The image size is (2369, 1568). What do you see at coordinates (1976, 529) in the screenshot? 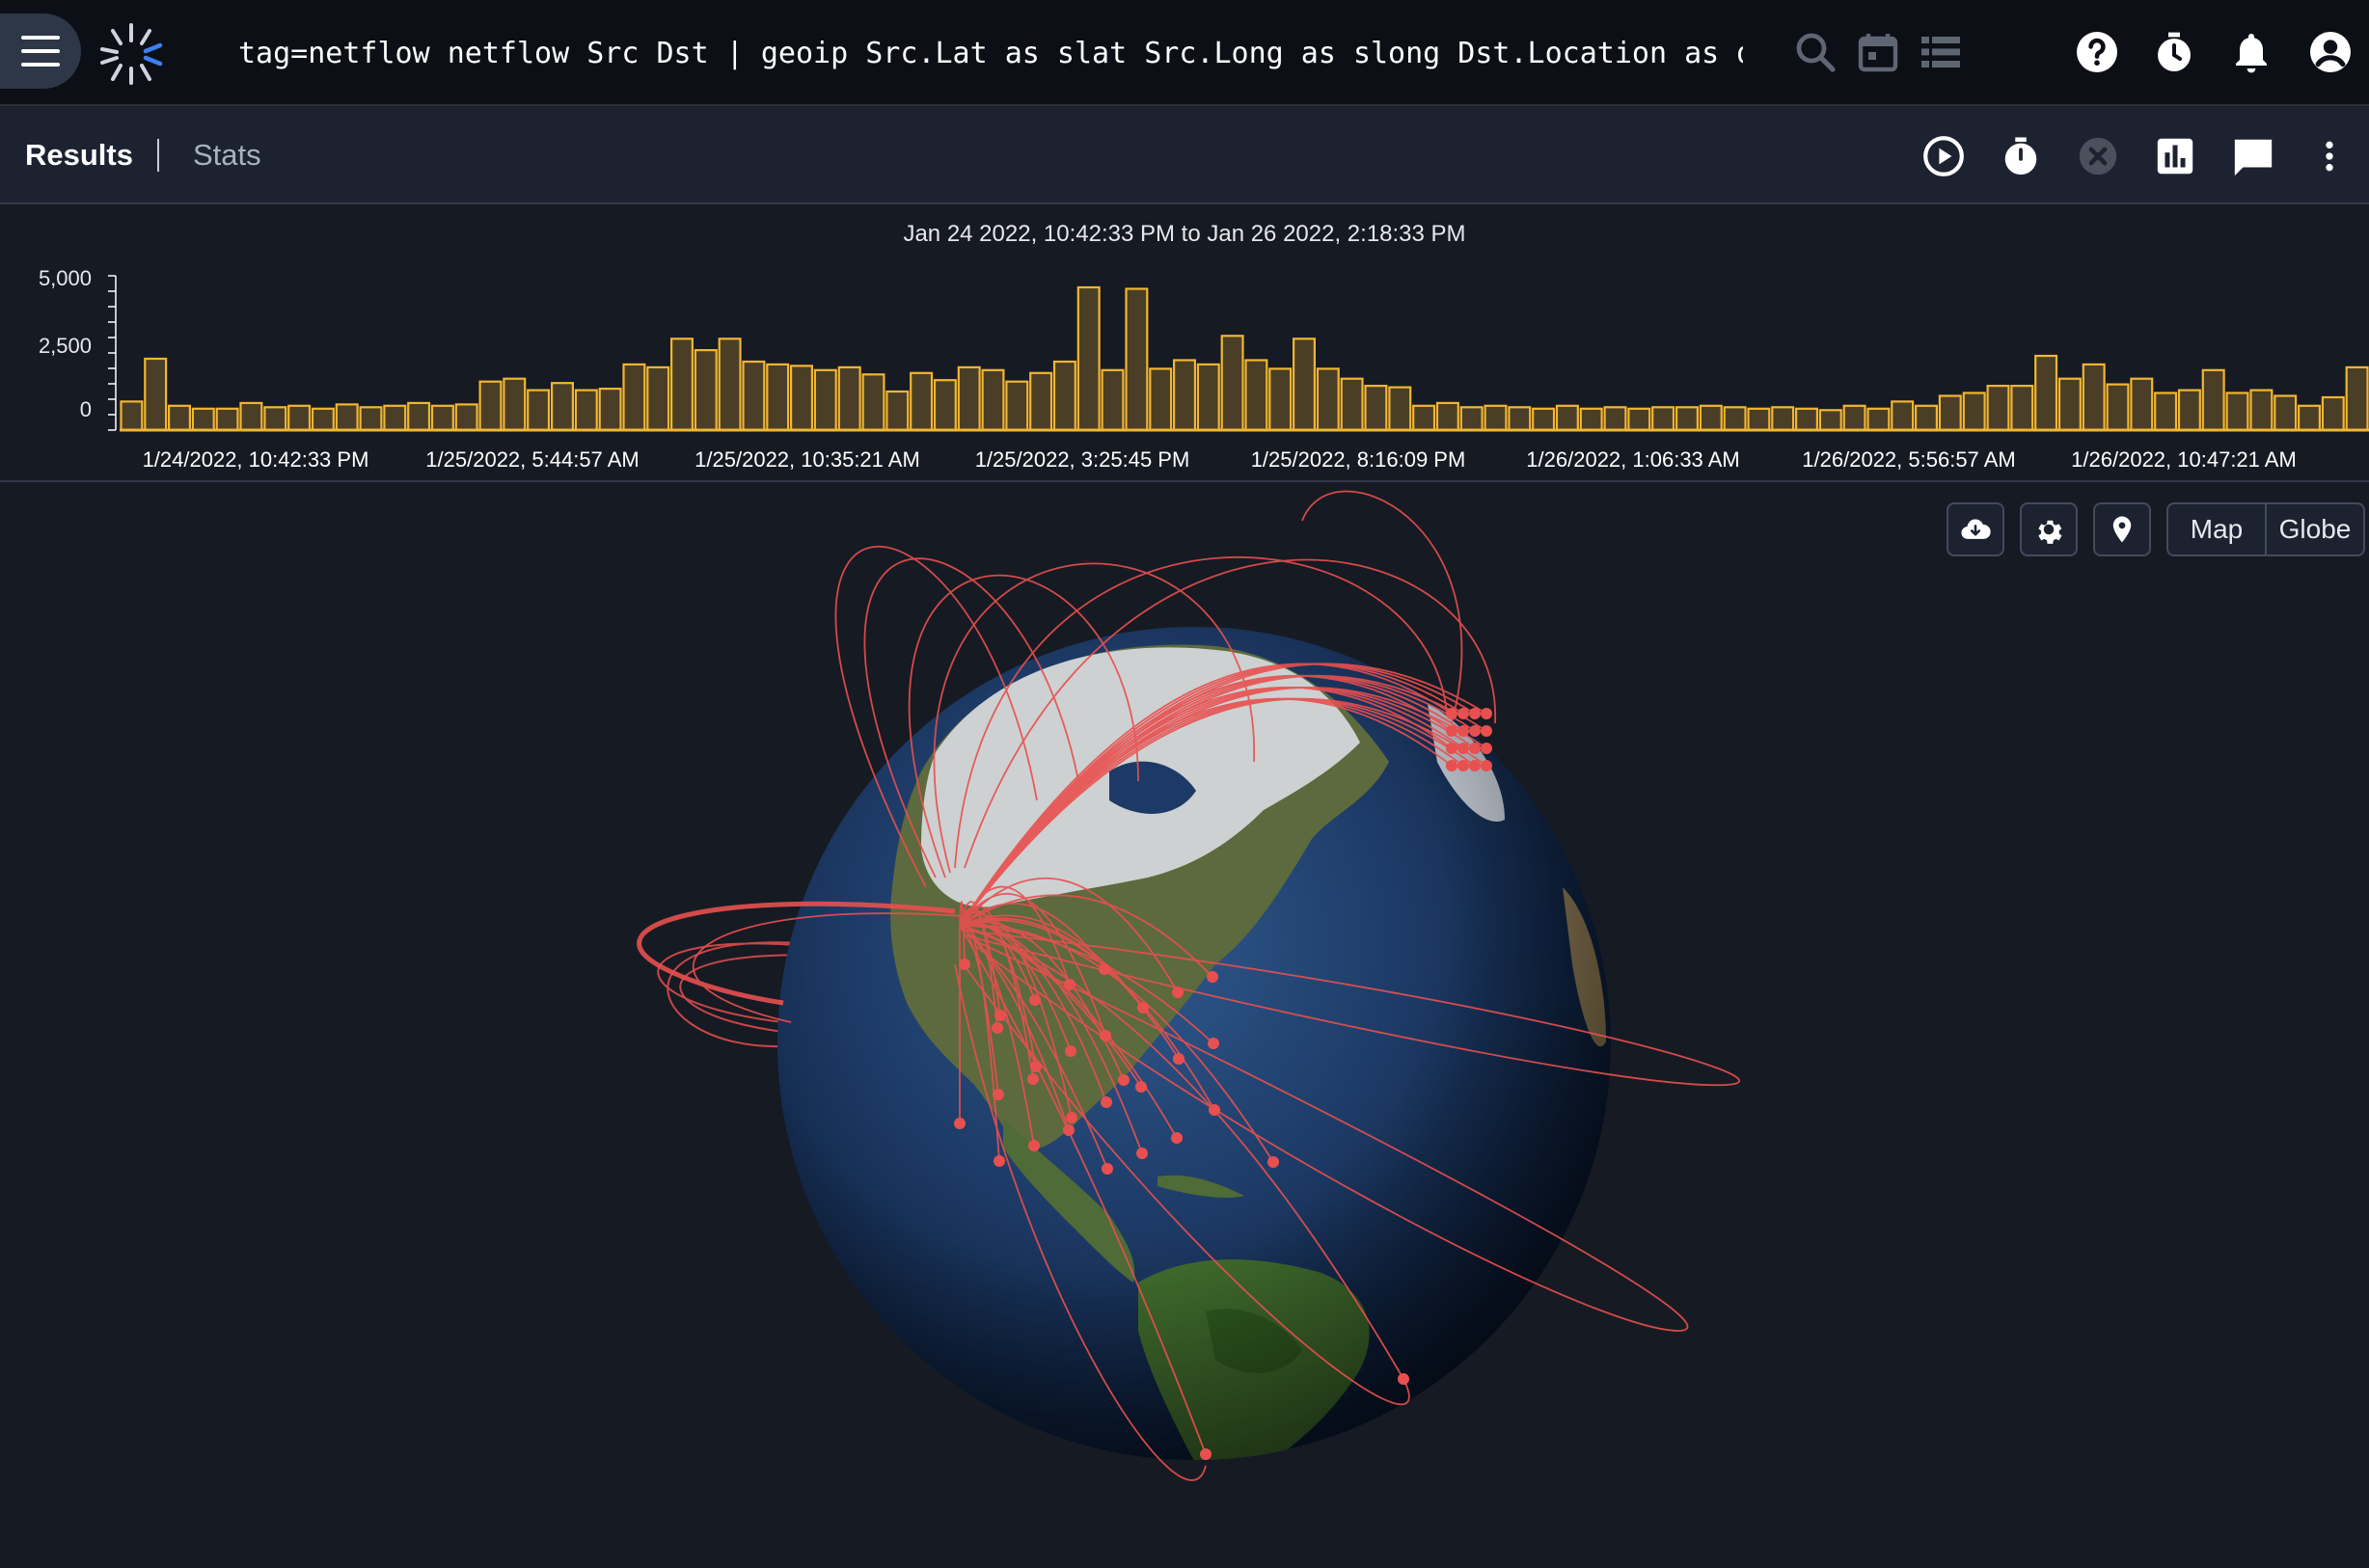
I see `download-button` at bounding box center [1976, 529].